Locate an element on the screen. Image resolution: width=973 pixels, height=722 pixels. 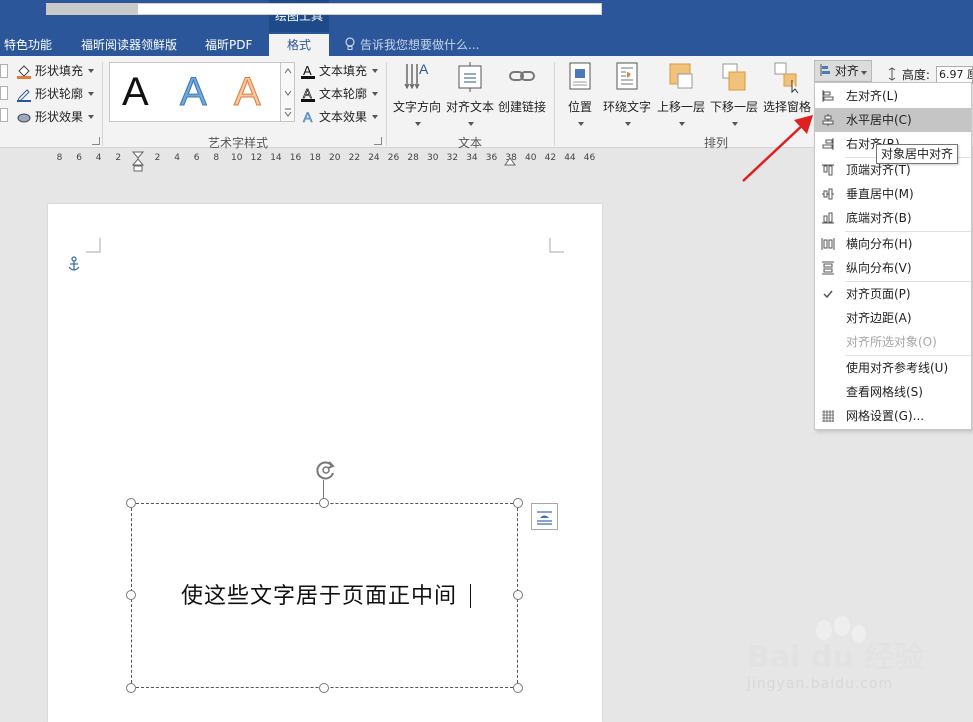
wordart-style-orange: A is located at coordinates (248, 92).